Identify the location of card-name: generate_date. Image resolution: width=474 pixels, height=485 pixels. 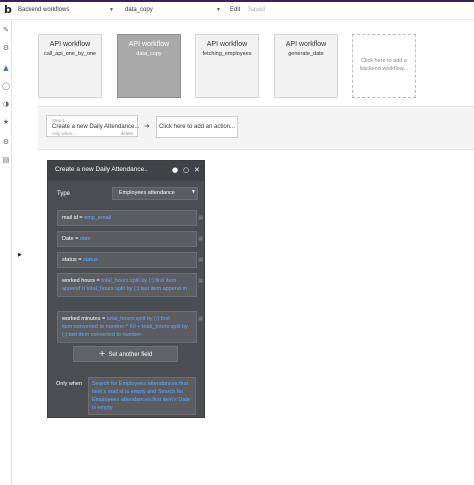
(306, 54).